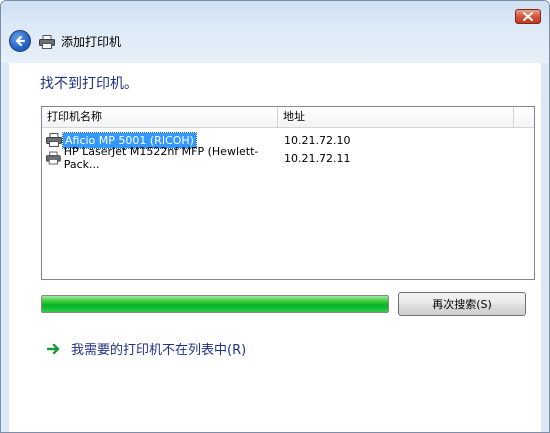 The image size is (550, 433). What do you see at coordinates (91, 42) in the screenshot?
I see `window-title-text: 添加打印机` at bounding box center [91, 42].